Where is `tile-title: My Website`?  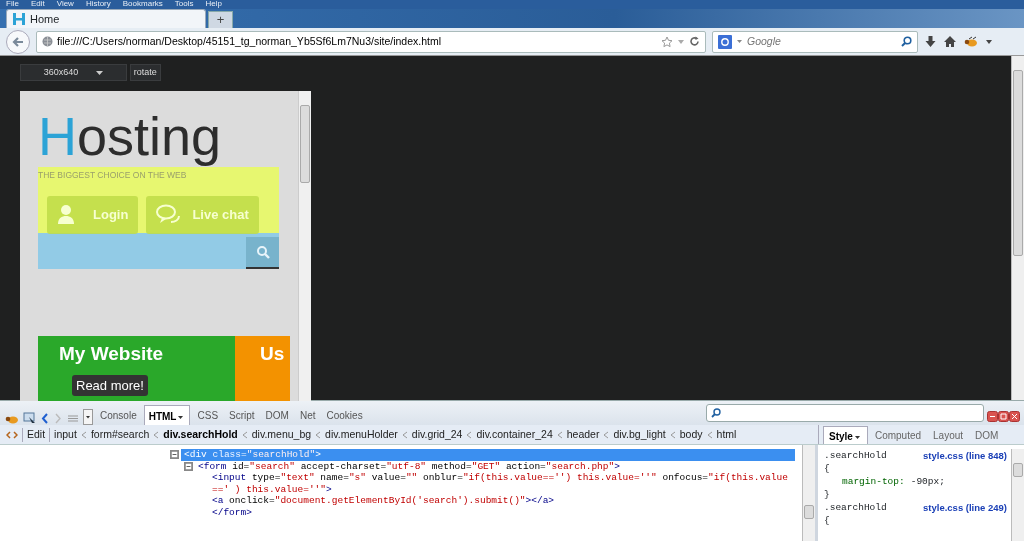 tile-title: My Website is located at coordinates (112, 354).